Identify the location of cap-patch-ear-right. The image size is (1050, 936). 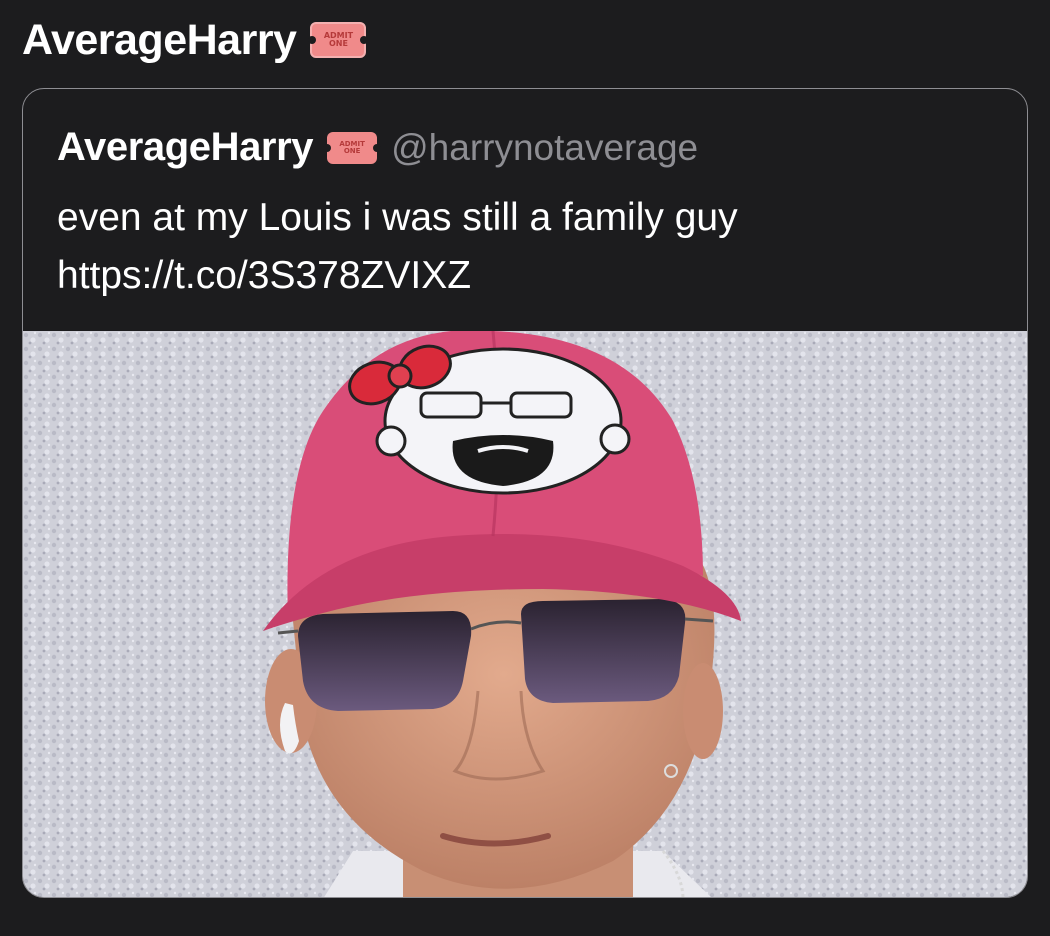
(615, 439).